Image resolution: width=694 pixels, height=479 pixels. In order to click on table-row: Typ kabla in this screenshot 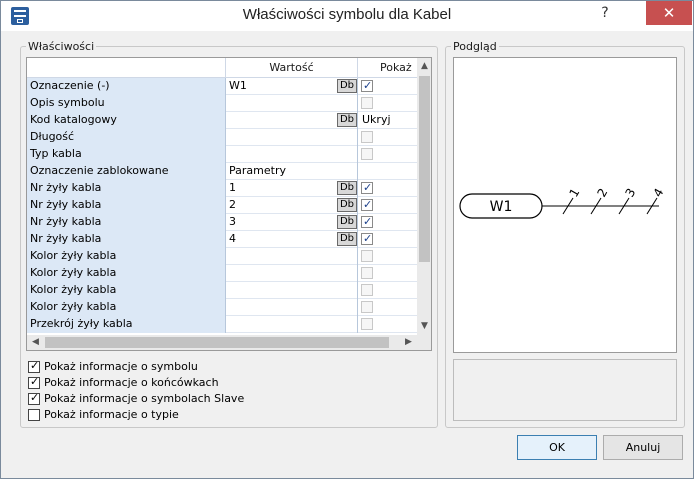, I will do `click(222, 154)`.